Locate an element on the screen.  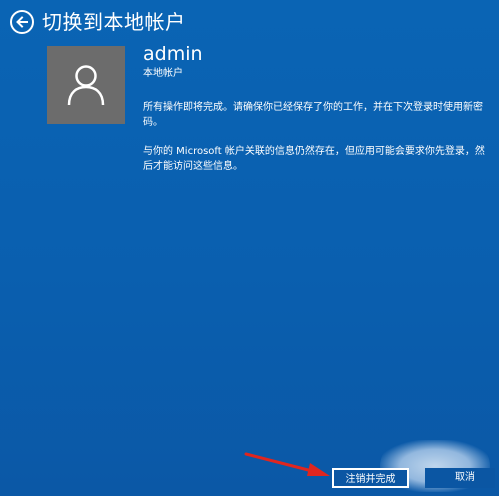
back-button is located at coordinates (22, 22).